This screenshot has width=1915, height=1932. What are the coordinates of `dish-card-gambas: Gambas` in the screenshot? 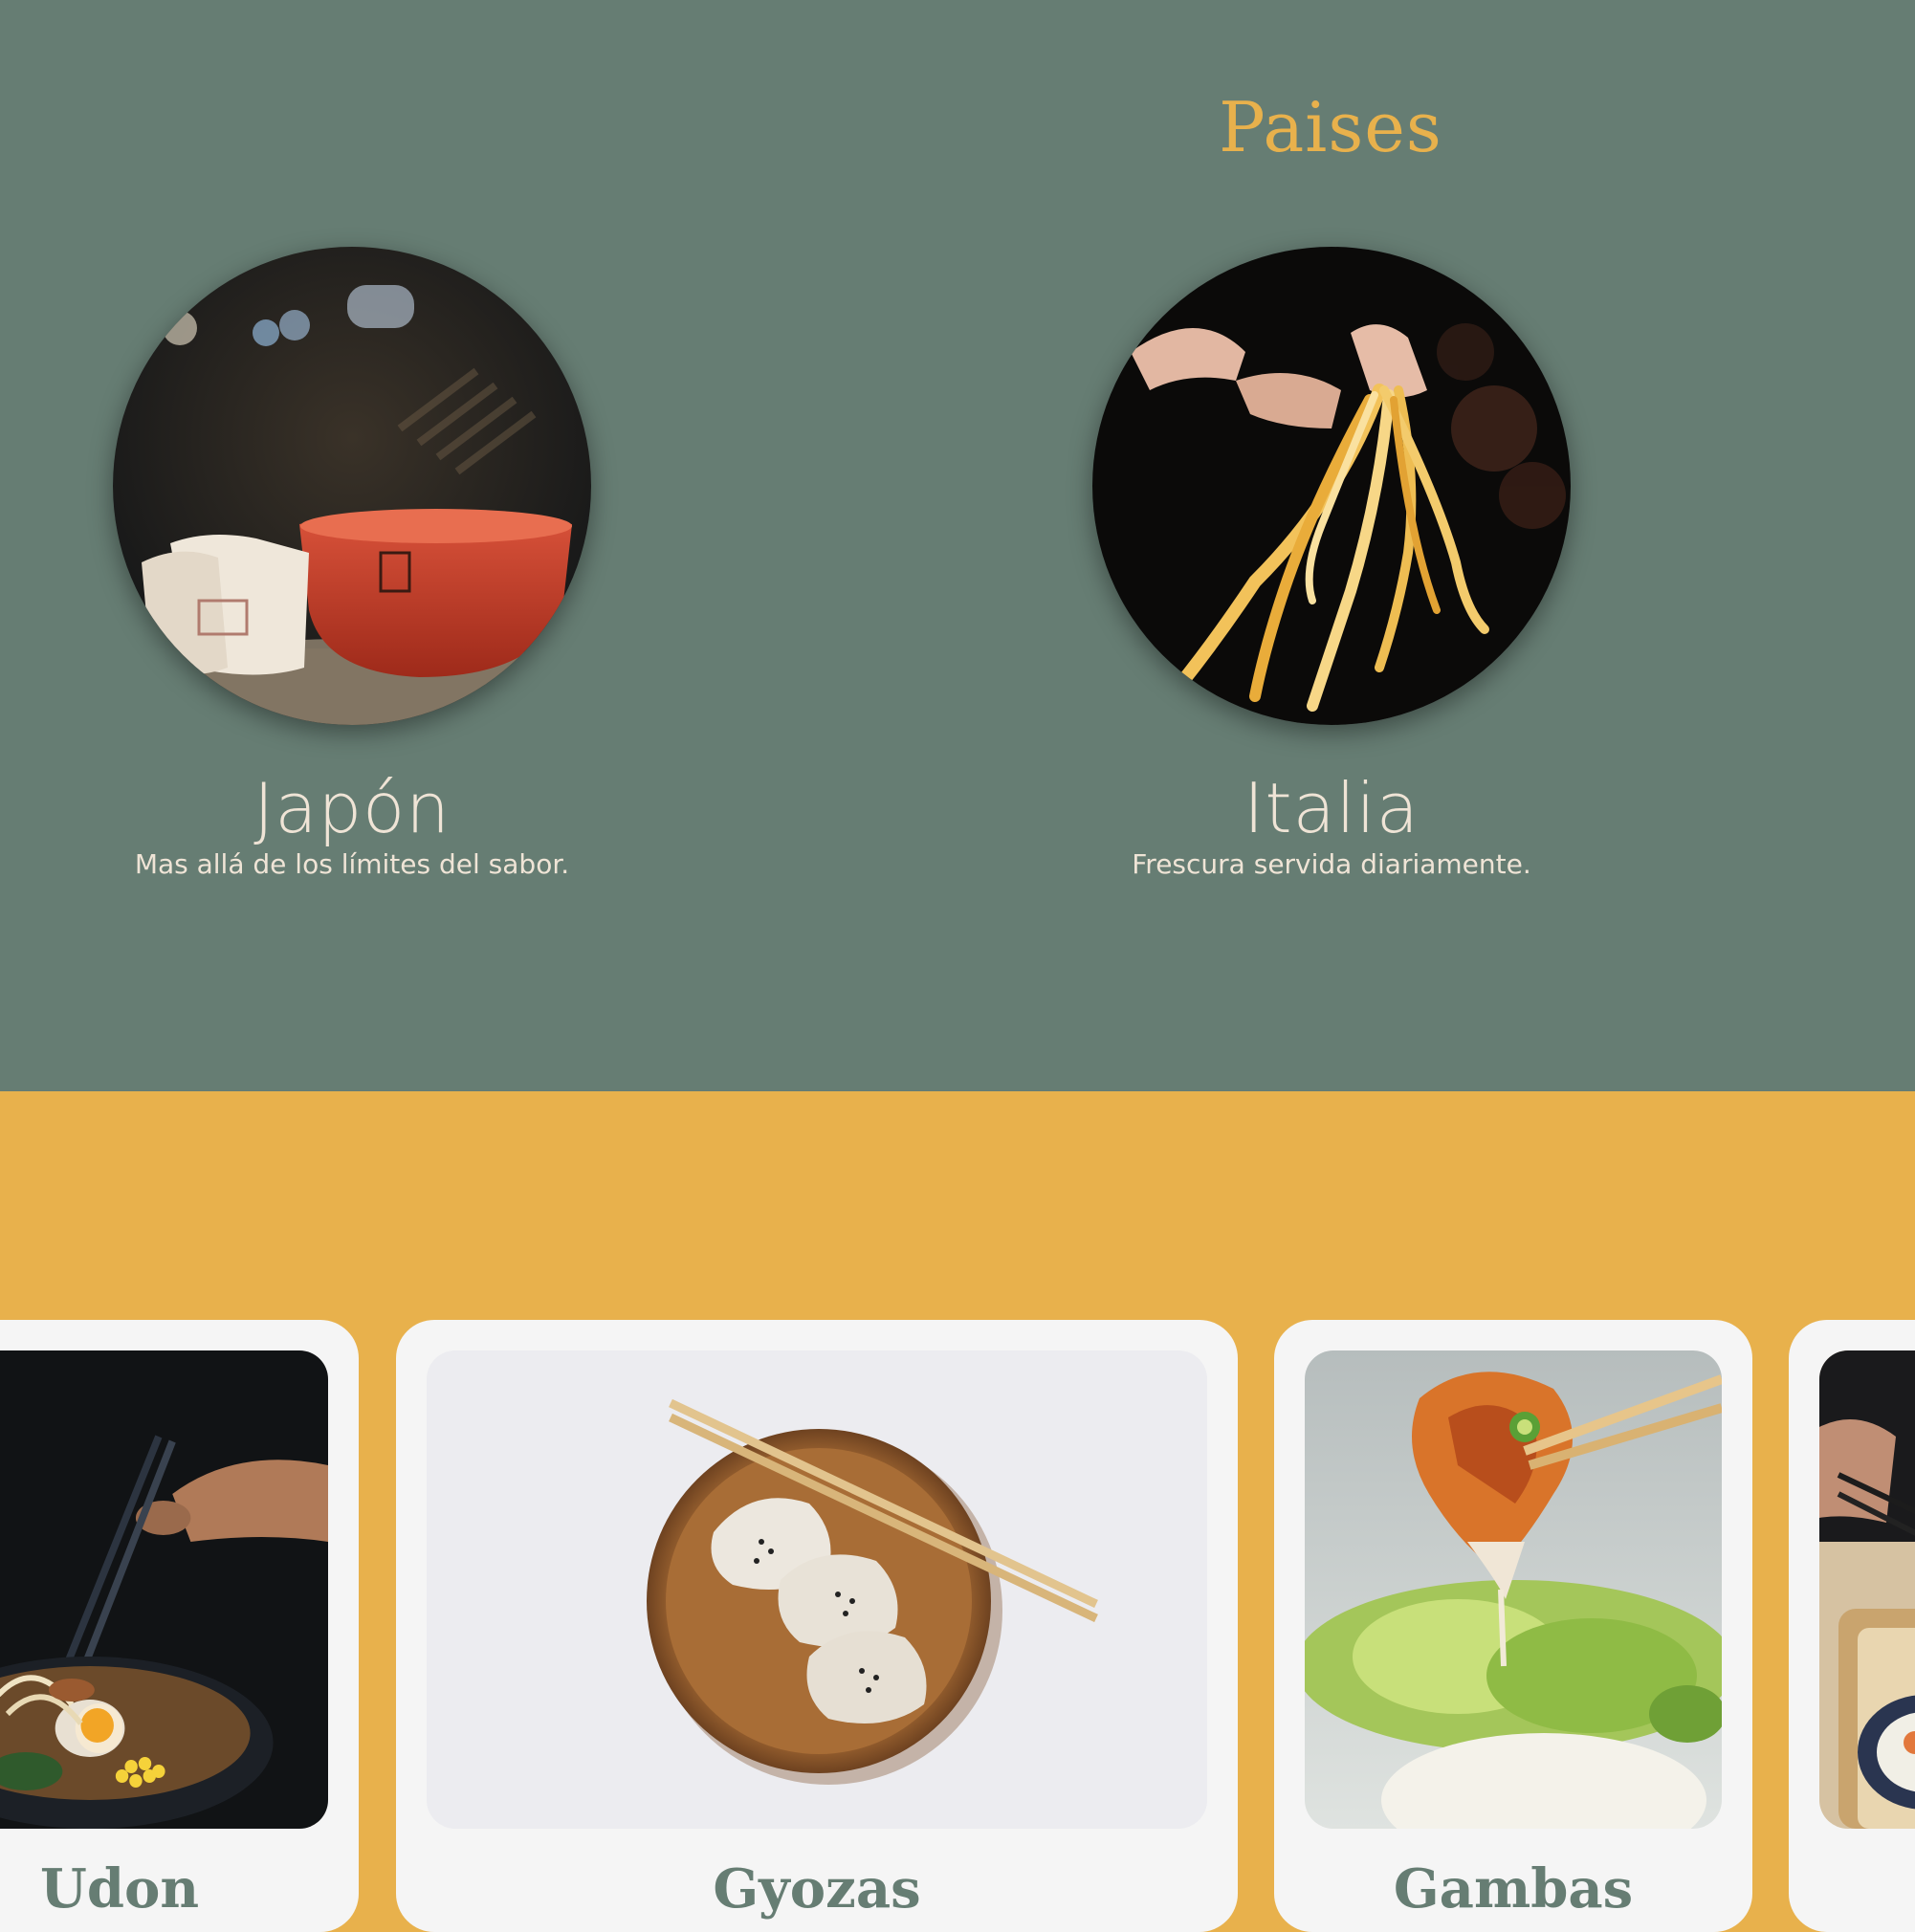 It's located at (1513, 1626).